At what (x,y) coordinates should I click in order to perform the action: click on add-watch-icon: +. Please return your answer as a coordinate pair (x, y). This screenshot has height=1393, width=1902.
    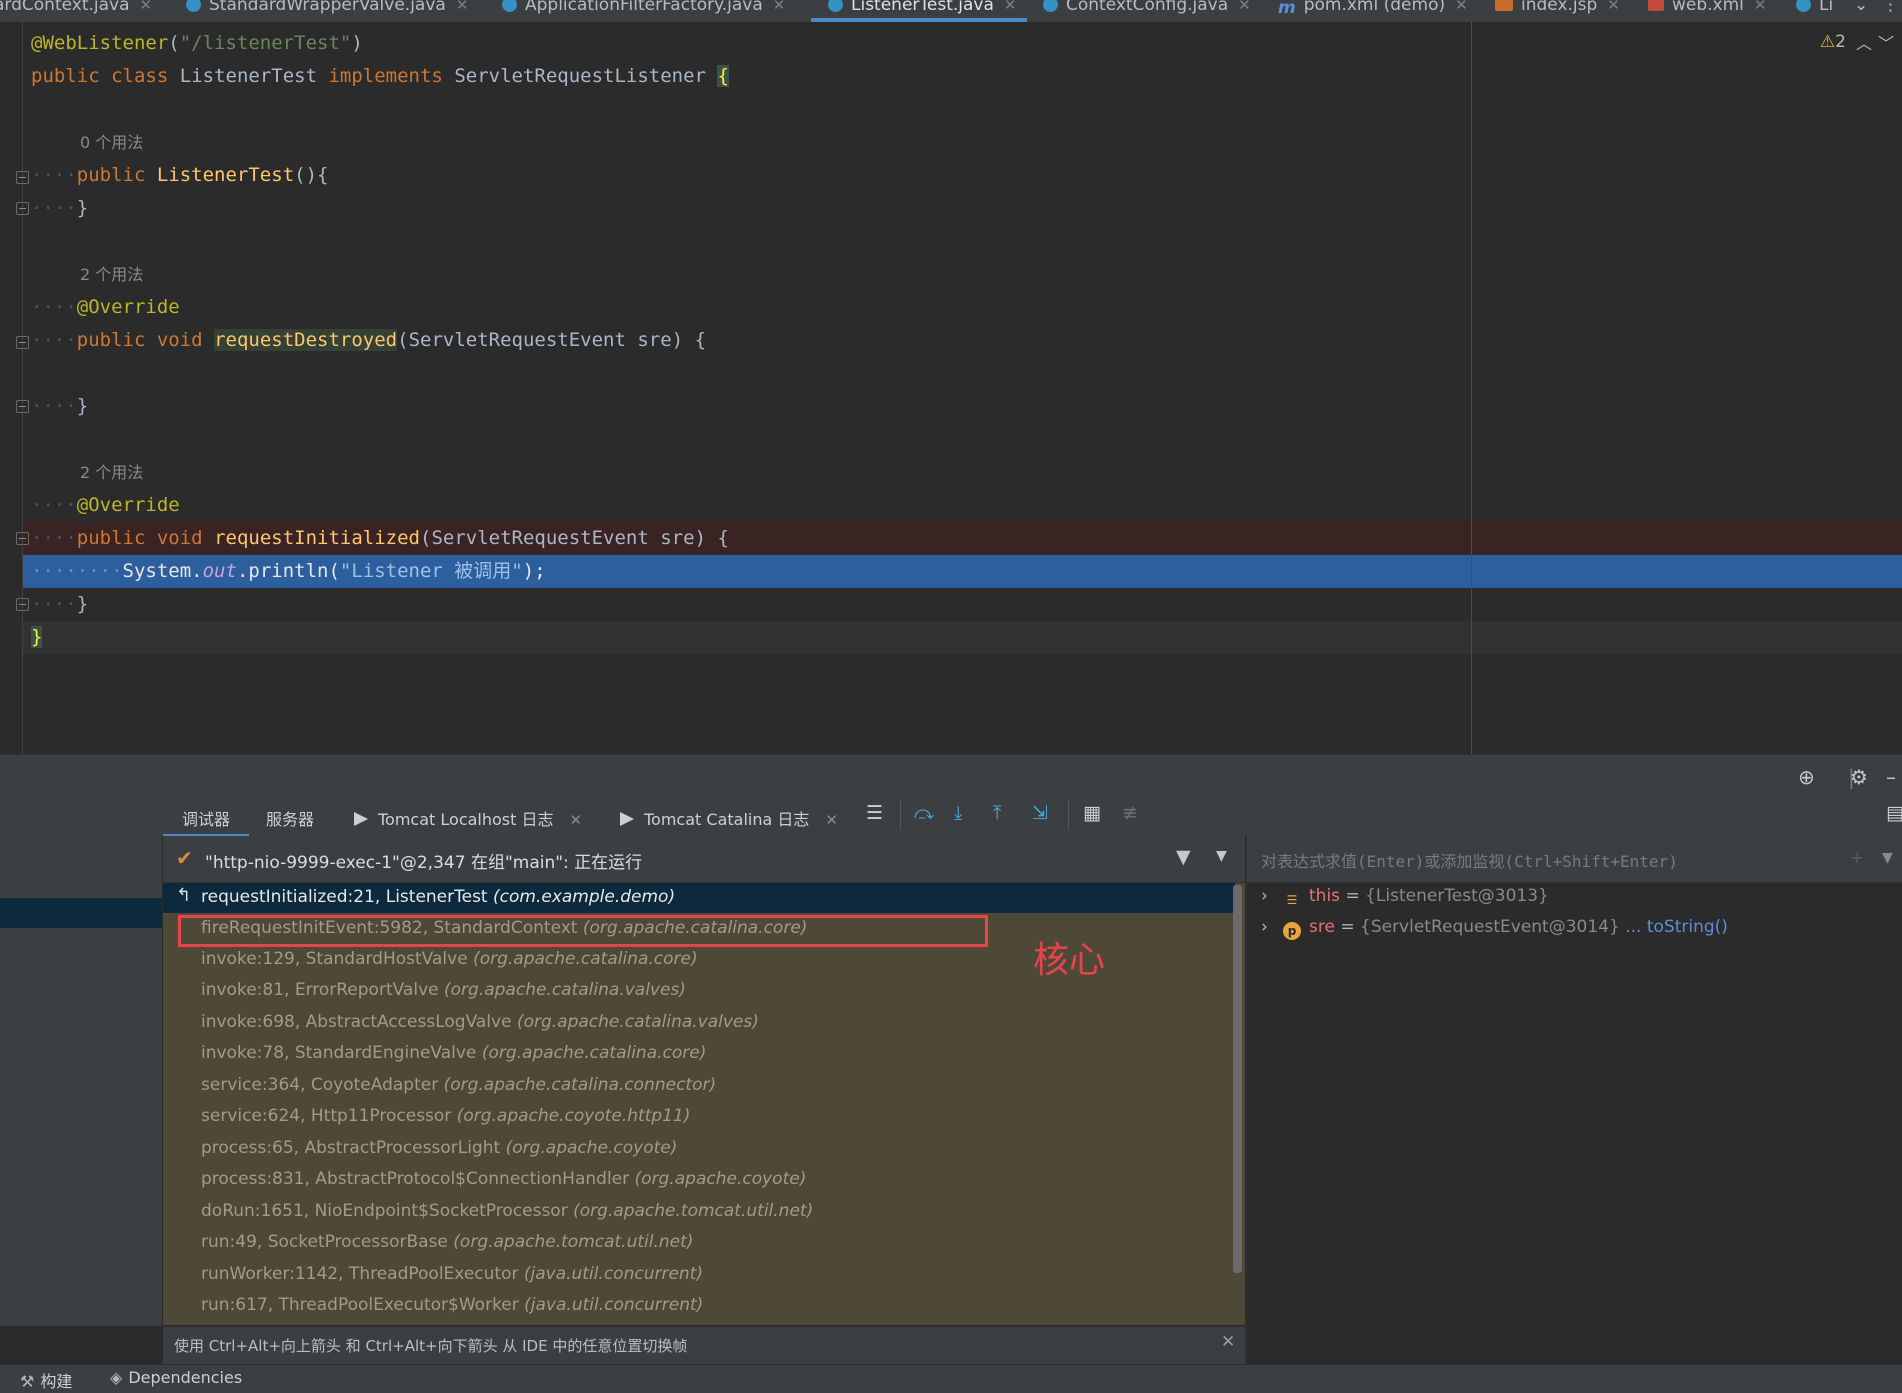
    Looking at the image, I should click on (1857, 858).